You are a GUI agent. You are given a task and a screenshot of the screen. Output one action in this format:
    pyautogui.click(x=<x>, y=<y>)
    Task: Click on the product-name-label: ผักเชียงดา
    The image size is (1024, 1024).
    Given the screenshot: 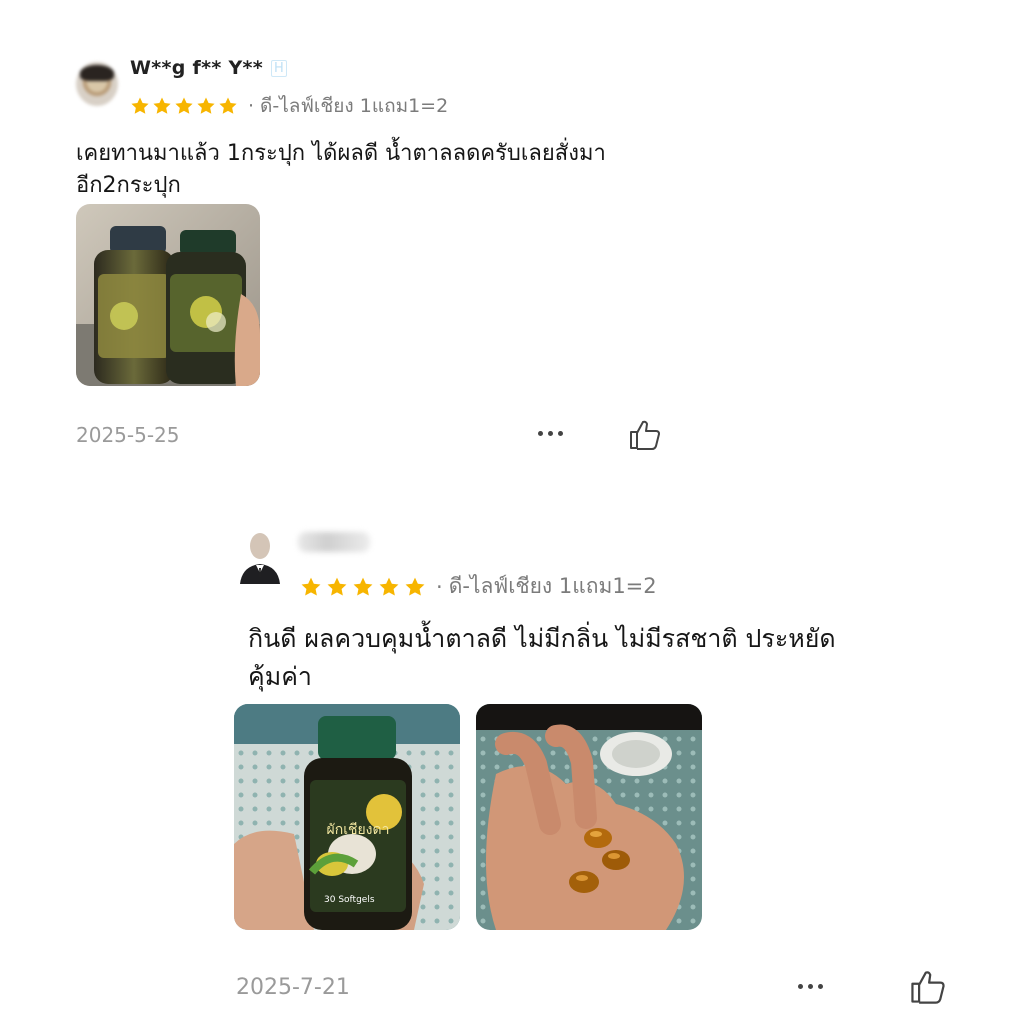 What is the action you would take?
    pyautogui.click(x=358, y=830)
    